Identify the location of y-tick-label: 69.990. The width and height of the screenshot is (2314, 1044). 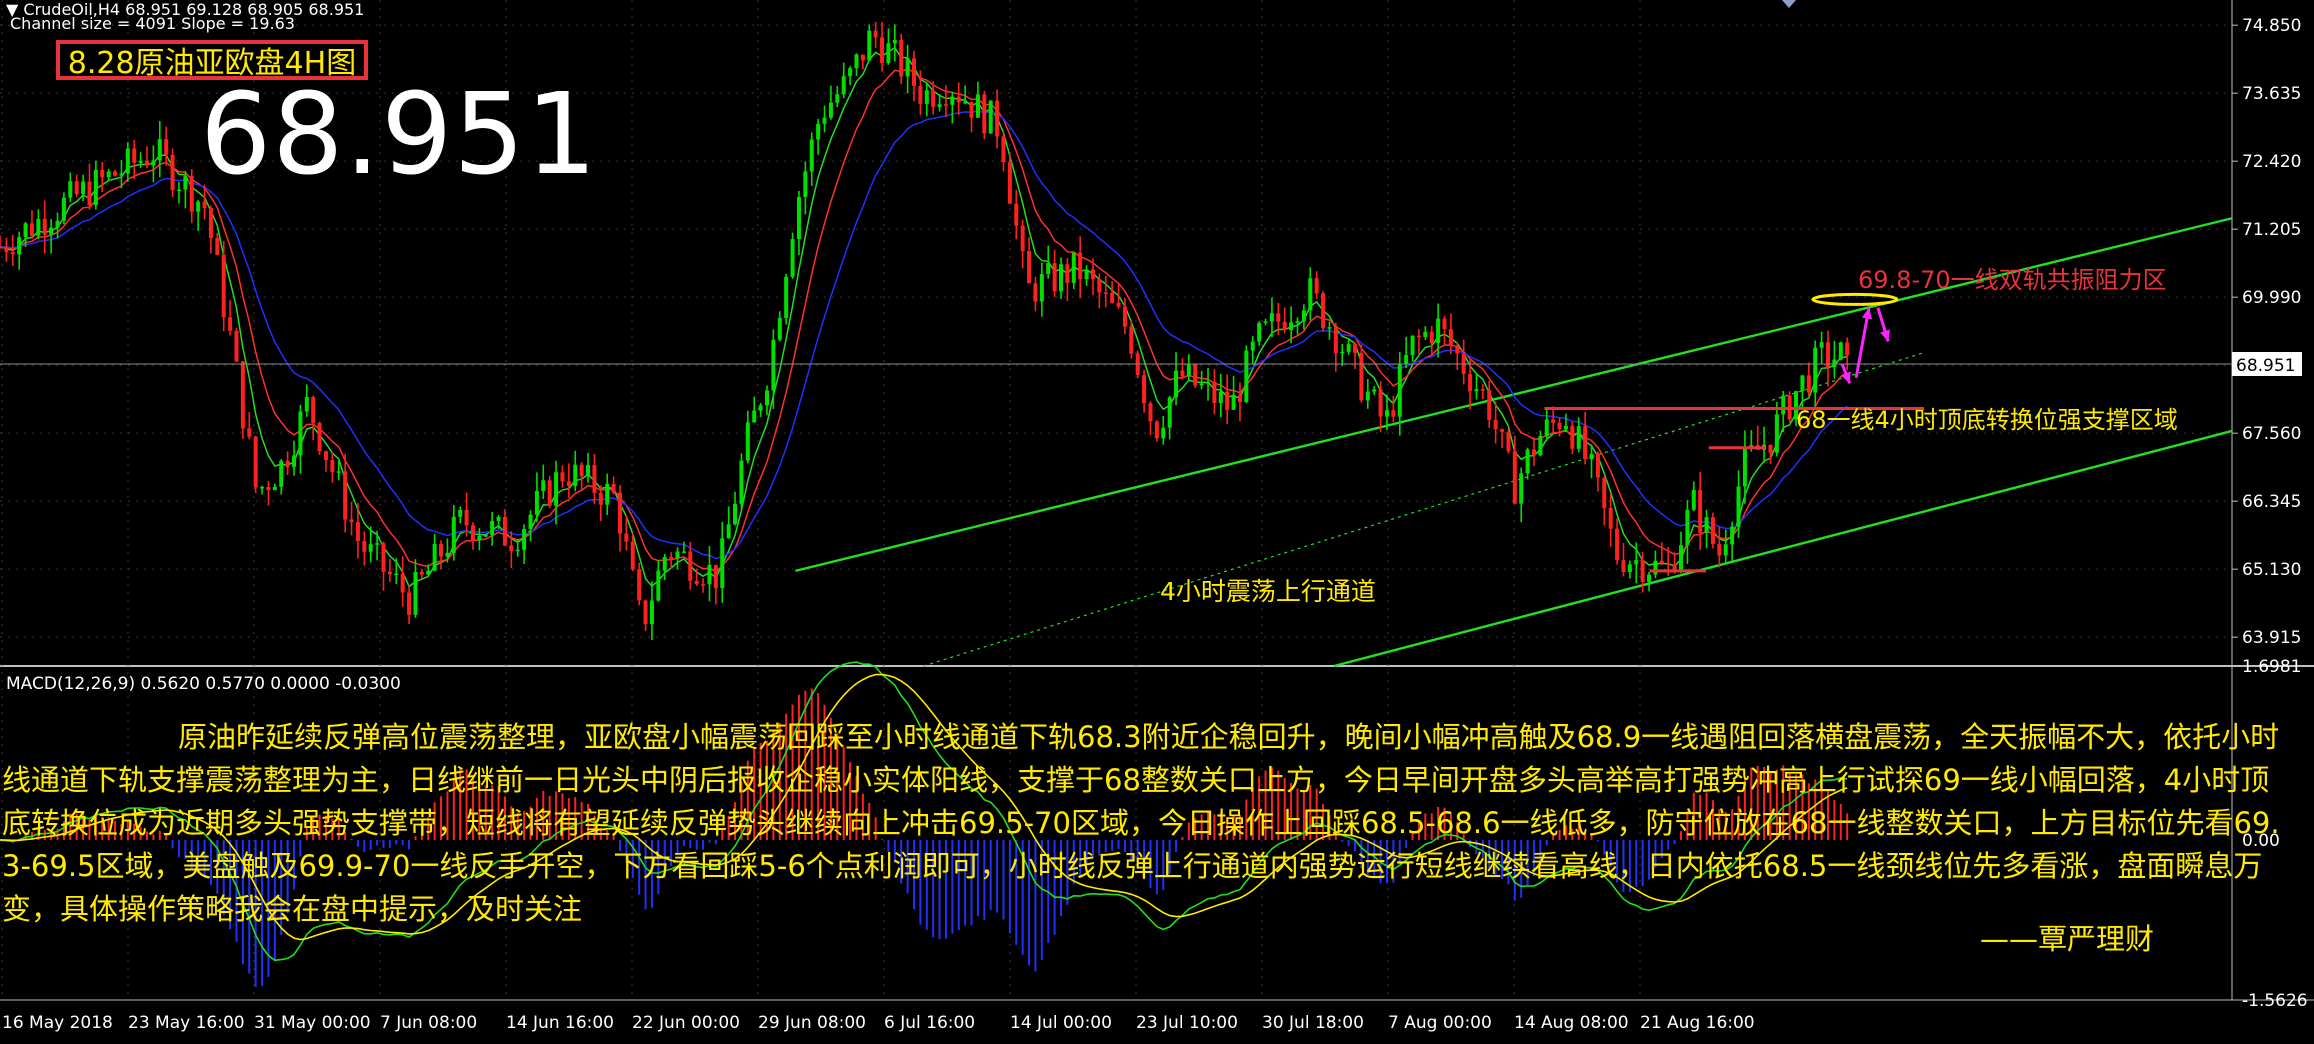
(2271, 298).